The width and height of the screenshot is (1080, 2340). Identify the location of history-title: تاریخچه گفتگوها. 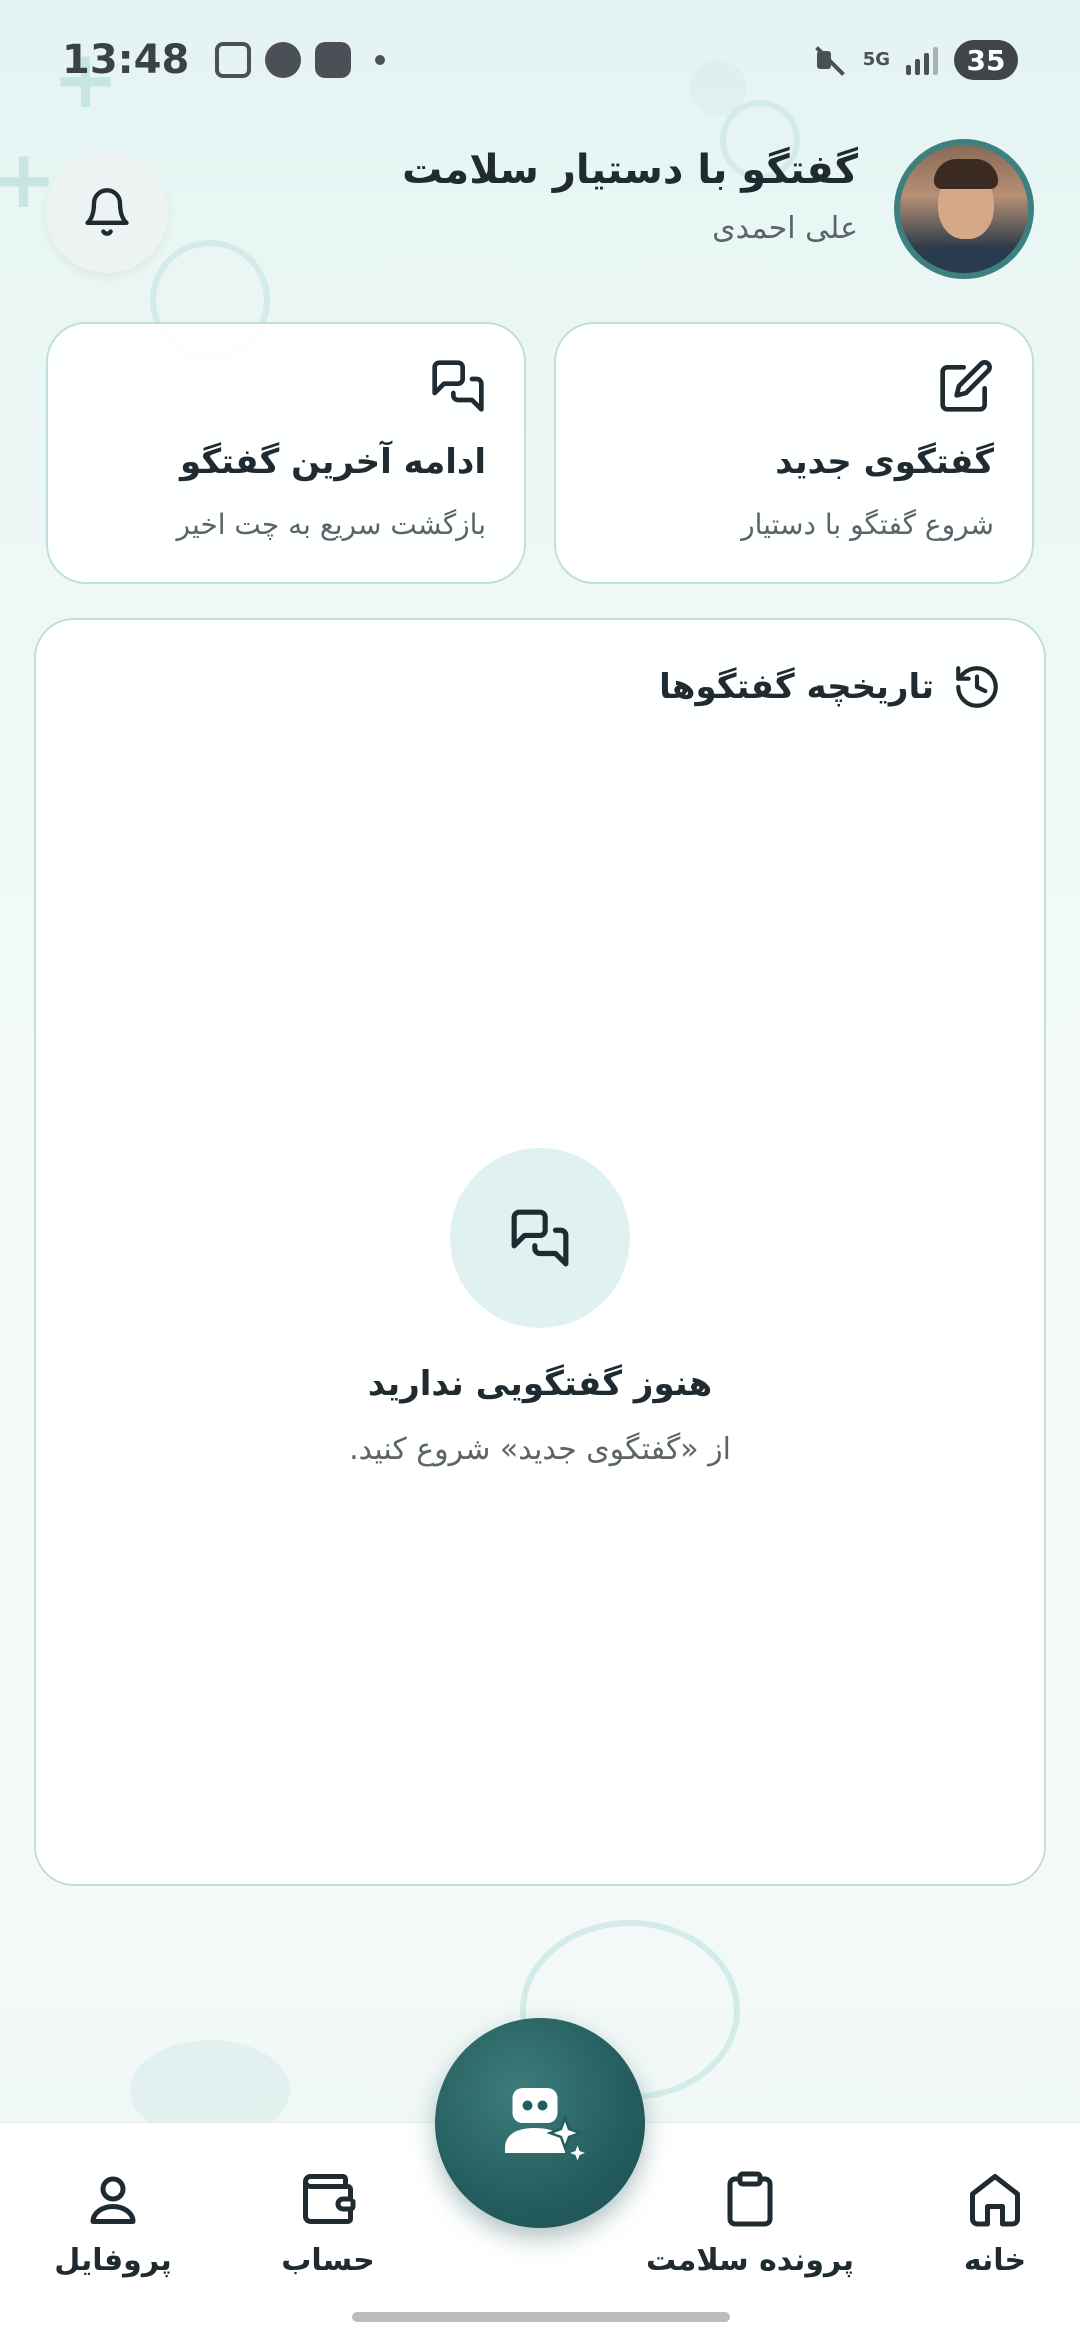
(796, 687).